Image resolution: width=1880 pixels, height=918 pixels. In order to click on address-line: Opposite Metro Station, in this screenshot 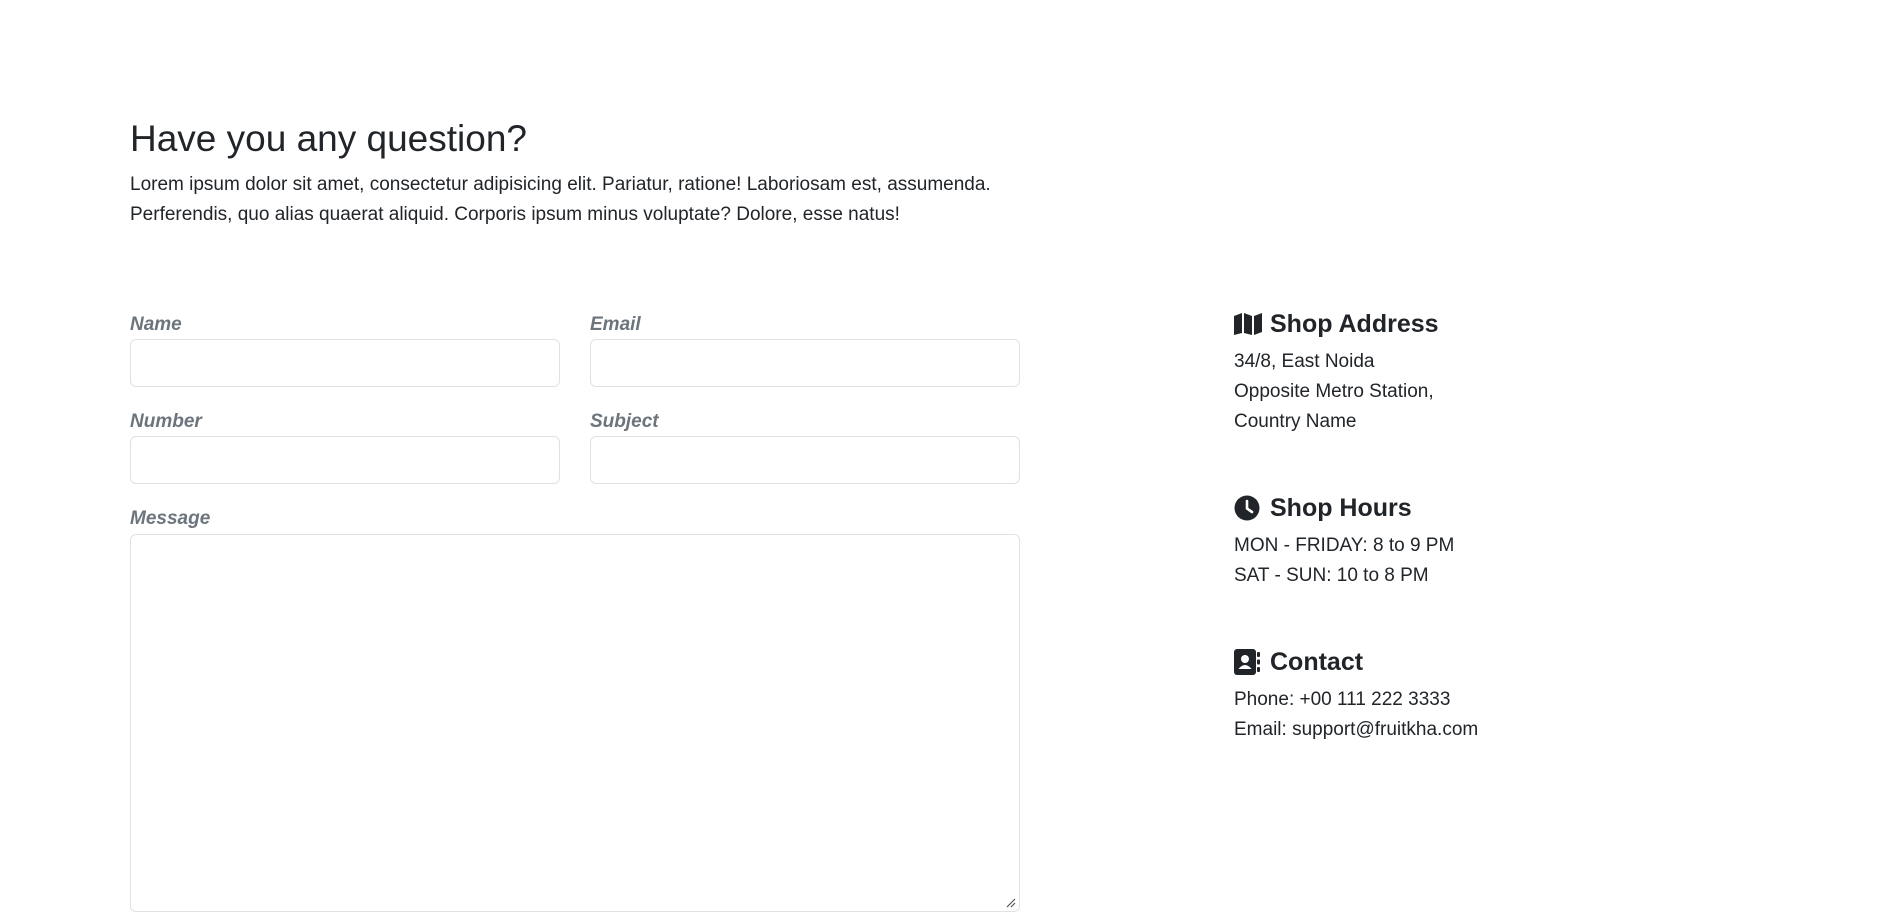, I will do `click(1334, 391)`.